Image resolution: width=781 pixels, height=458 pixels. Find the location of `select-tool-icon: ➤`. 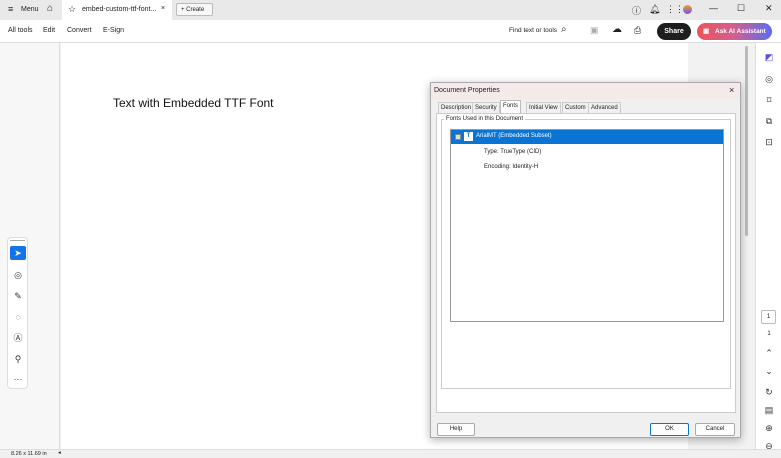

select-tool-icon: ➤ is located at coordinates (18, 253).